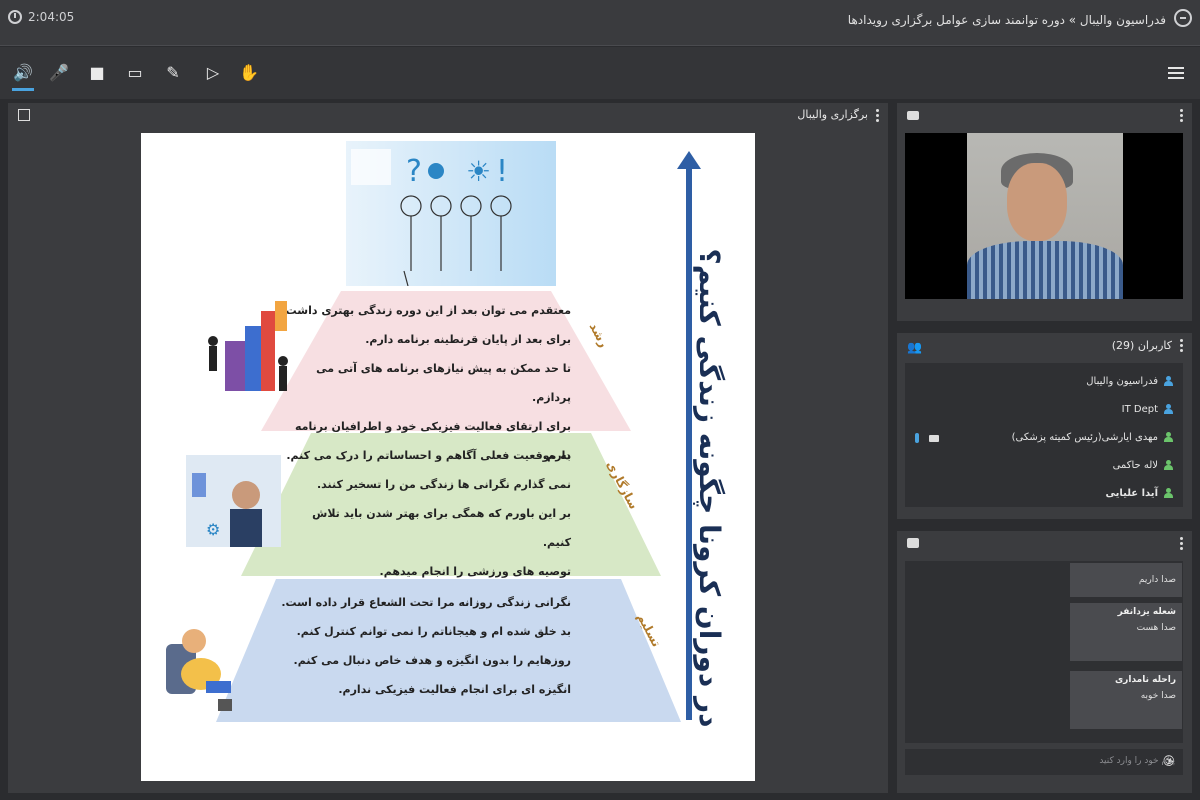 This screenshot has height=800, width=1200. Describe the element at coordinates (1137, 761) in the screenshot. I see `chat-input-placeholder: پیام خود را وارد کنید` at that location.